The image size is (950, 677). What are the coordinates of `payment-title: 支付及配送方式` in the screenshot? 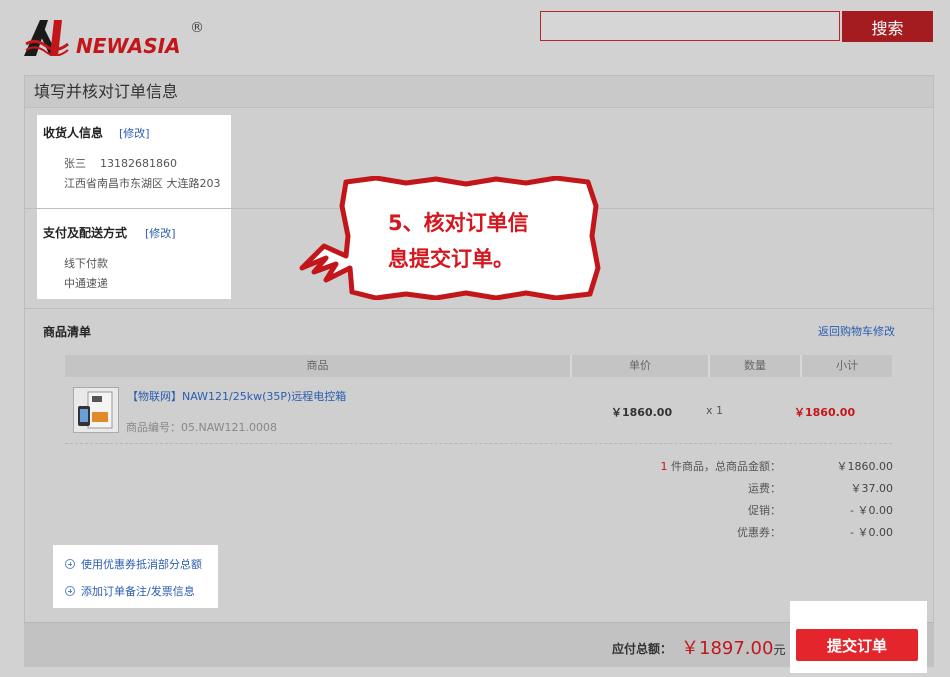 It's located at (85, 233).